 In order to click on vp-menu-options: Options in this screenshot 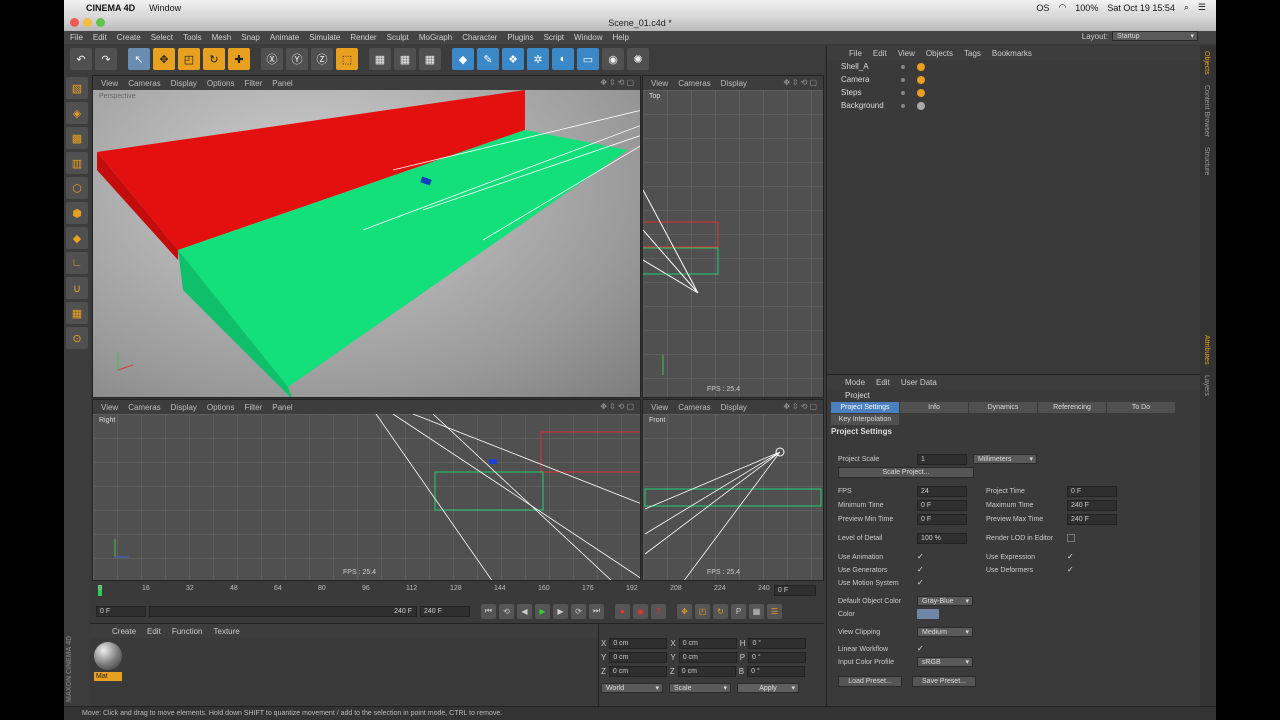, I will do `click(221, 83)`.